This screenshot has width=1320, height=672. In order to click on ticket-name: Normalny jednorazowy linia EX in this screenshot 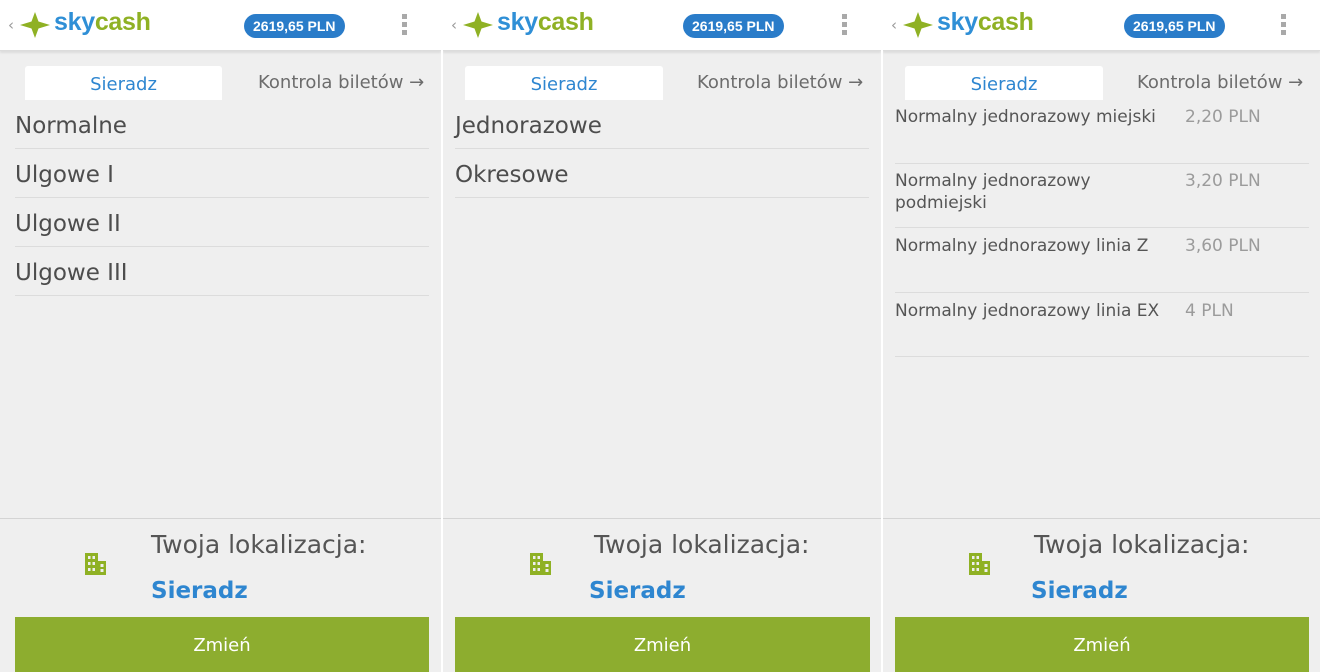, I will do `click(1027, 311)`.